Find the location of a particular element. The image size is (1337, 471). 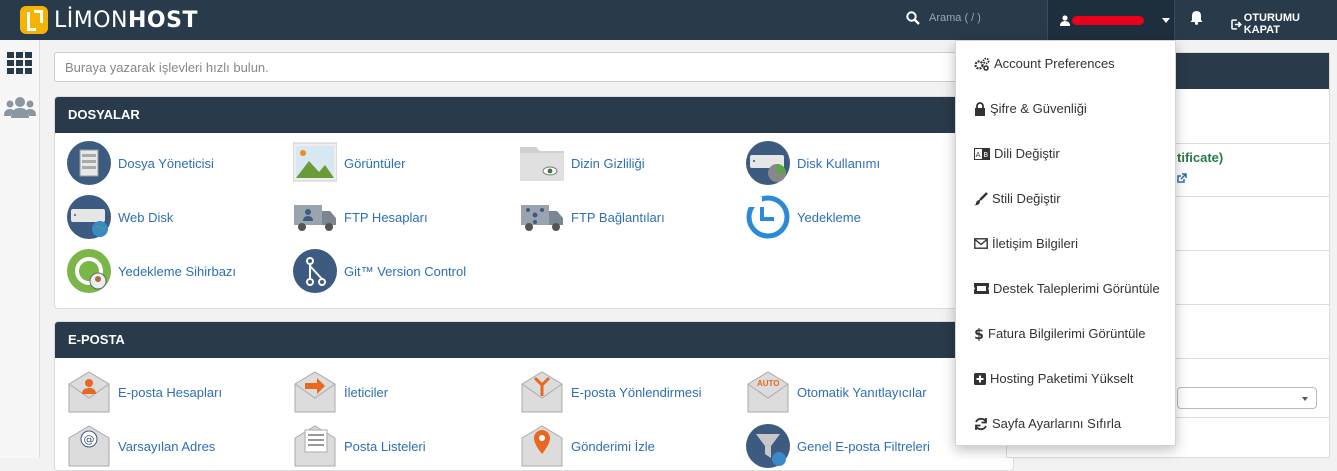

backup-wizard-link: Yedekleme Sihirbazı is located at coordinates (151, 271).